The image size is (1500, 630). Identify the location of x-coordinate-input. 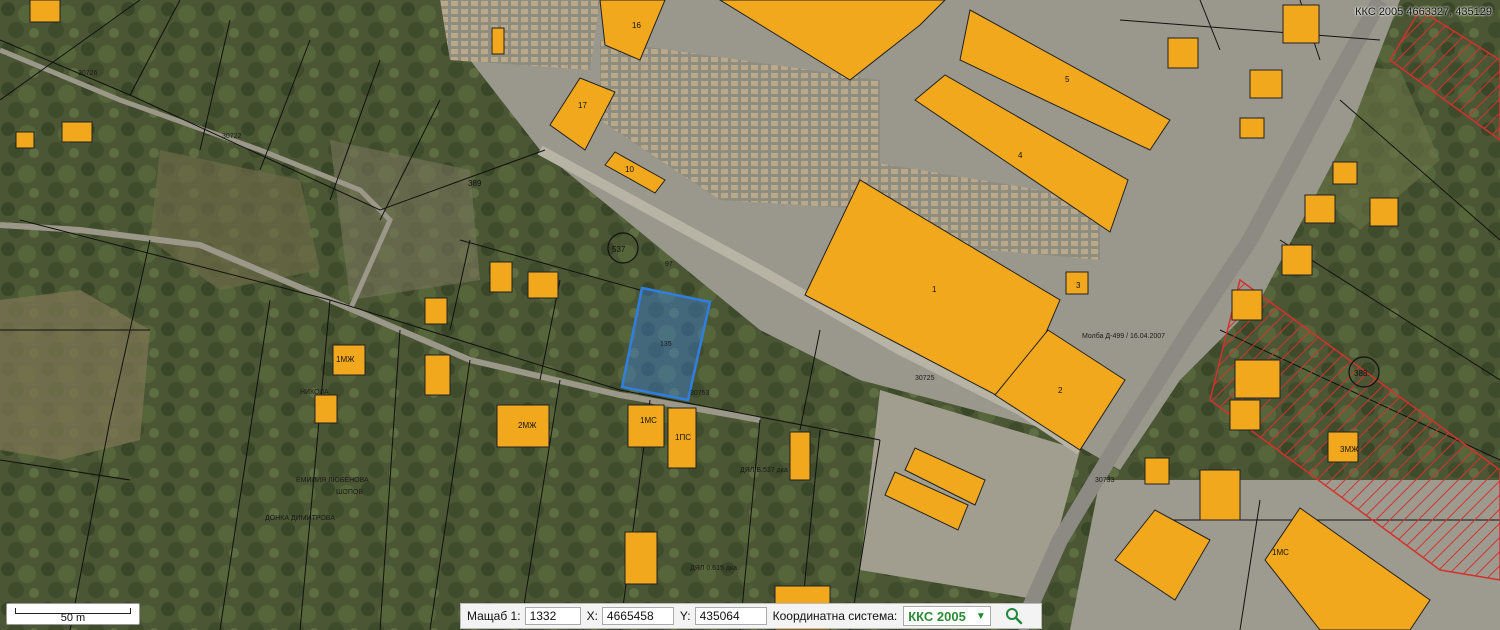
(637, 616).